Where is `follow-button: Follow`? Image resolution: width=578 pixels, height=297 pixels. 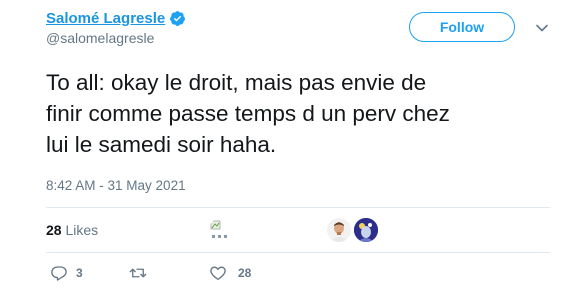 follow-button: Follow is located at coordinates (462, 27).